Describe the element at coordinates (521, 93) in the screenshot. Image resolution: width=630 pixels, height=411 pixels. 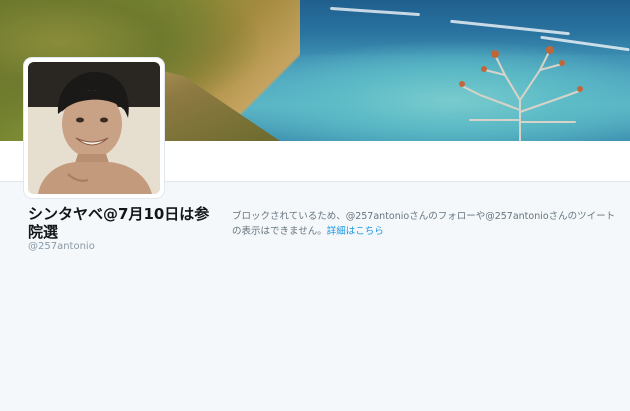
I see `banner-tree` at that location.